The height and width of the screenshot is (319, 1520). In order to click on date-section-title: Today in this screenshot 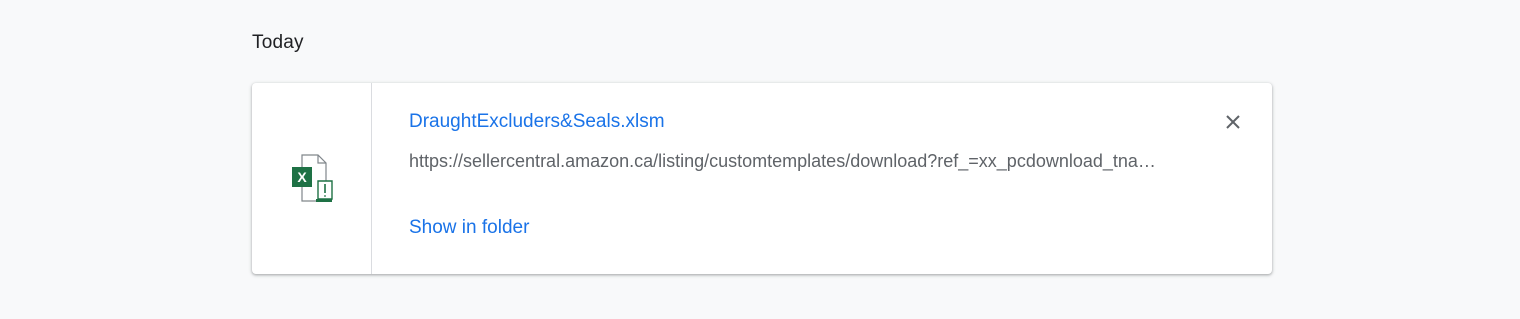, I will do `click(278, 42)`.